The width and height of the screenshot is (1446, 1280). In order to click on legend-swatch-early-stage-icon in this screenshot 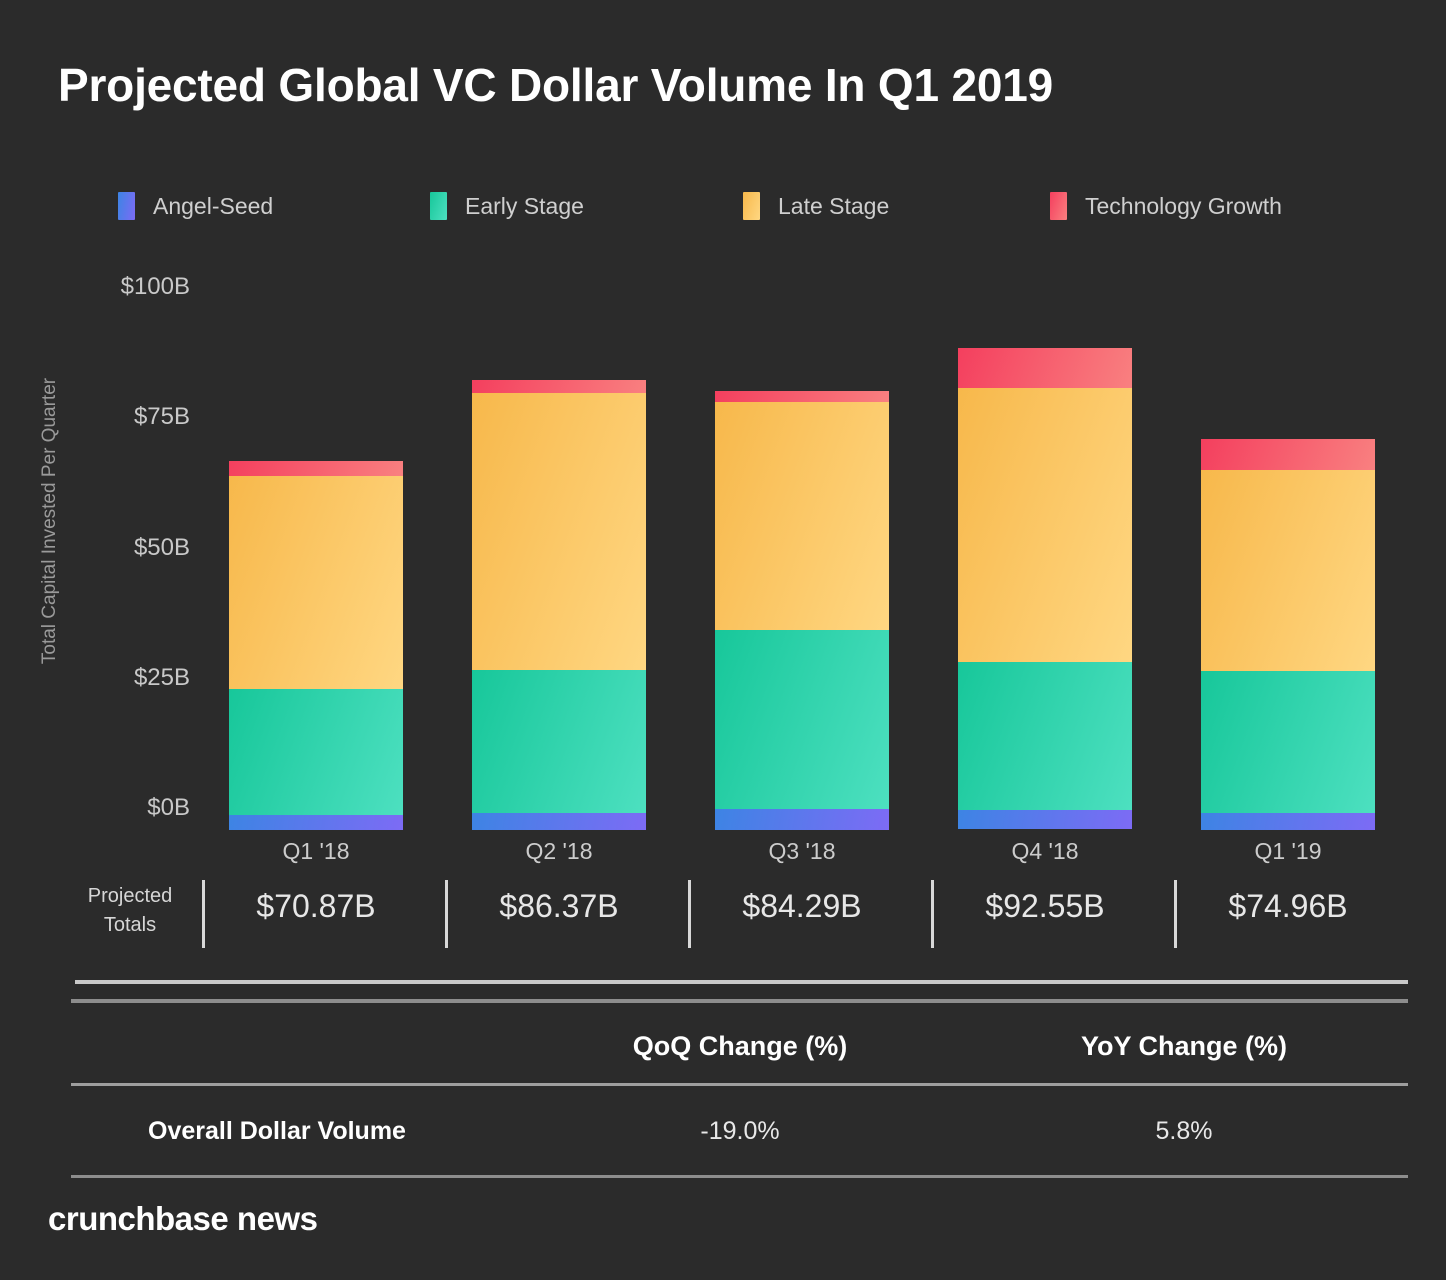, I will do `click(438, 206)`.